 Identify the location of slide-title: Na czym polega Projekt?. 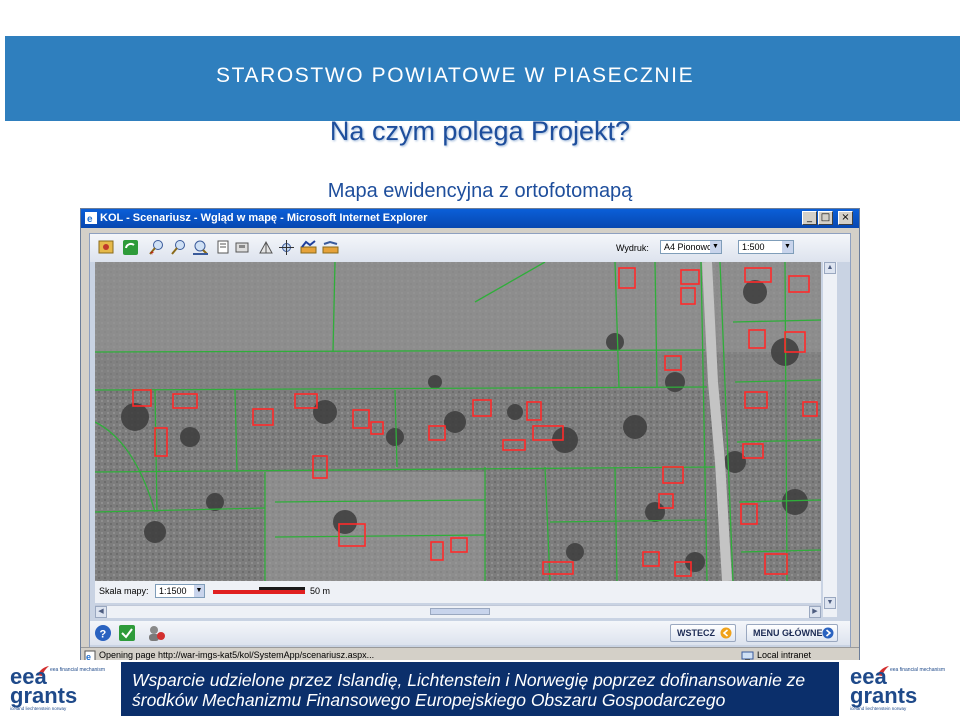
(480, 131).